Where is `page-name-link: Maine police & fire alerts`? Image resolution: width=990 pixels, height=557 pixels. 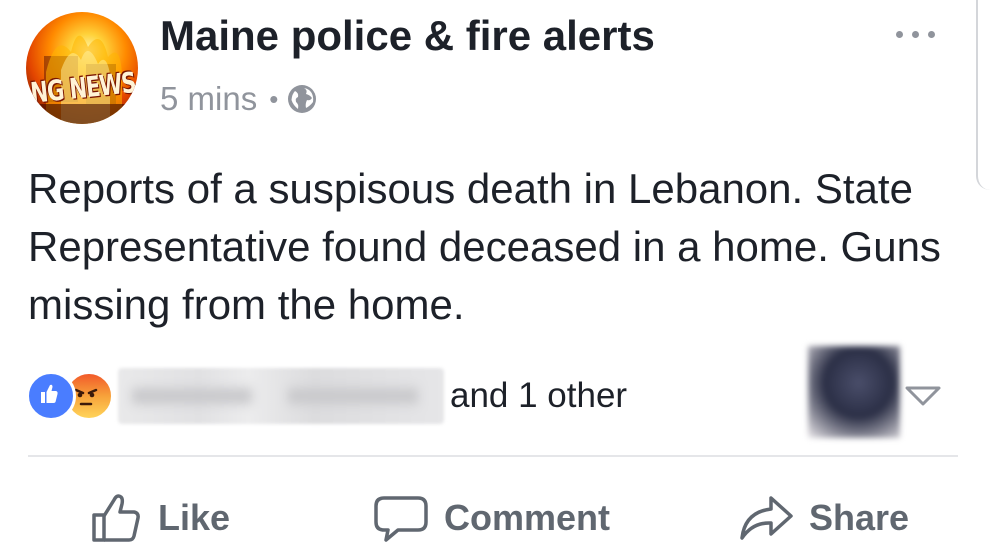
page-name-link: Maine police & fire alerts is located at coordinates (407, 36).